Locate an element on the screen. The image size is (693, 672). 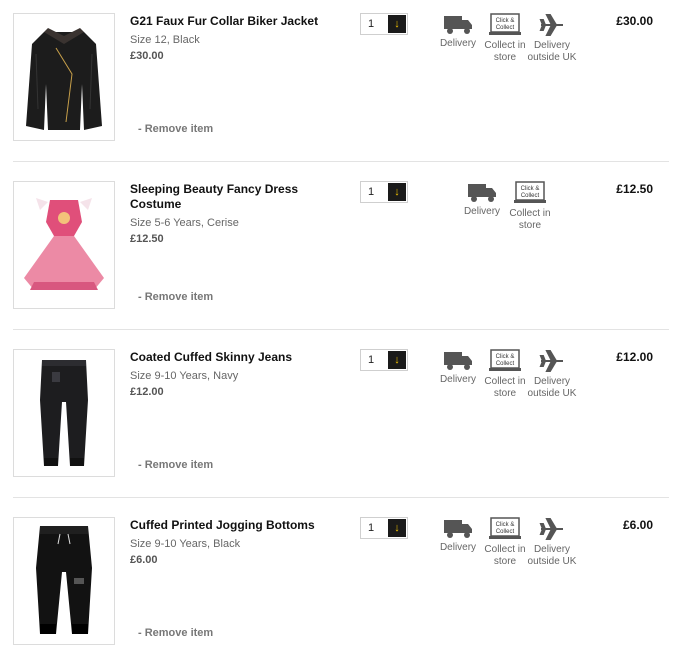
product-price: £6.00 is located at coordinates (144, 560).